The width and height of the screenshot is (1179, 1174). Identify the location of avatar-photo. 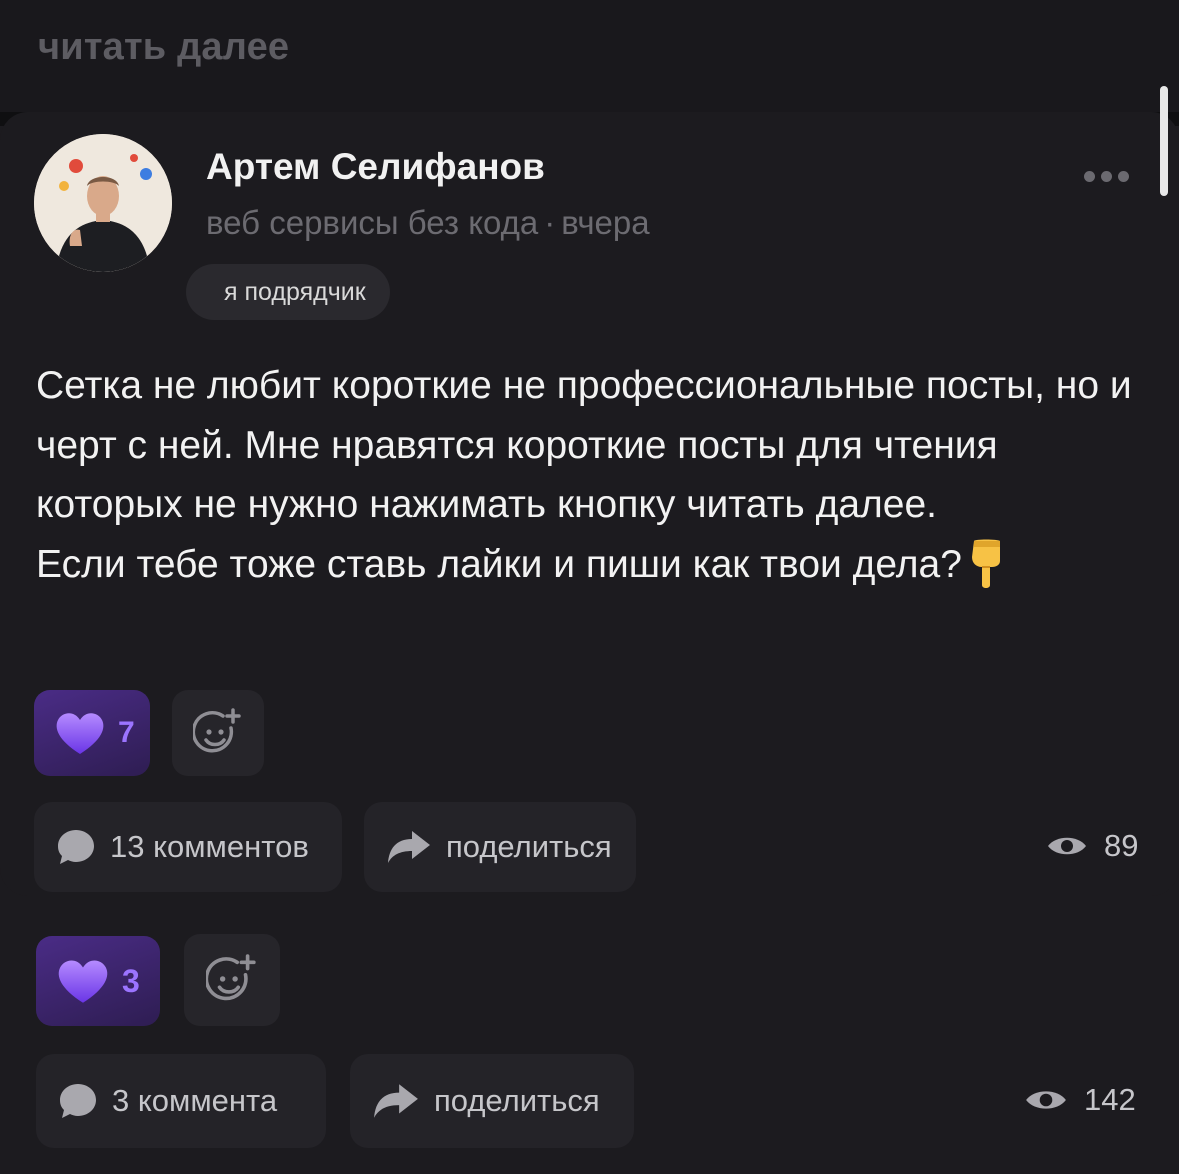
(103, 203).